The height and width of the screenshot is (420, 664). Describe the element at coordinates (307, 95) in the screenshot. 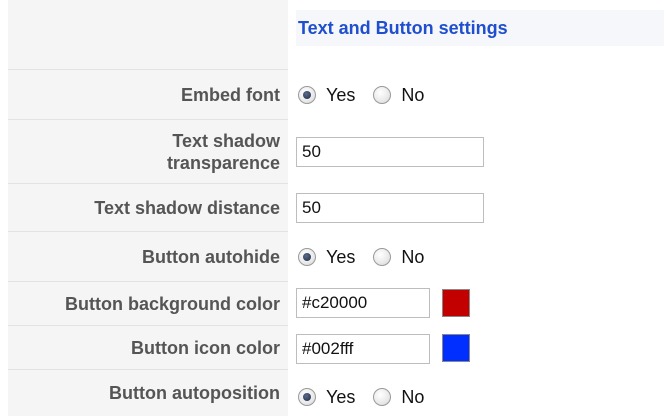

I see `embed-font-yes-radio` at that location.